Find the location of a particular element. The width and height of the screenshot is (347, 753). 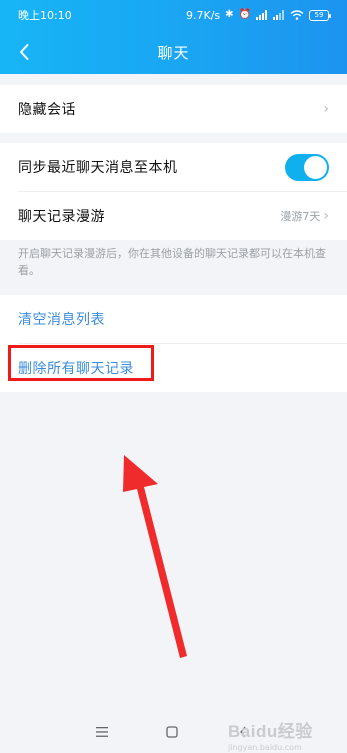

status-icons: 9.7K/s ✱ ⏰ 59 is located at coordinates (258, 15).